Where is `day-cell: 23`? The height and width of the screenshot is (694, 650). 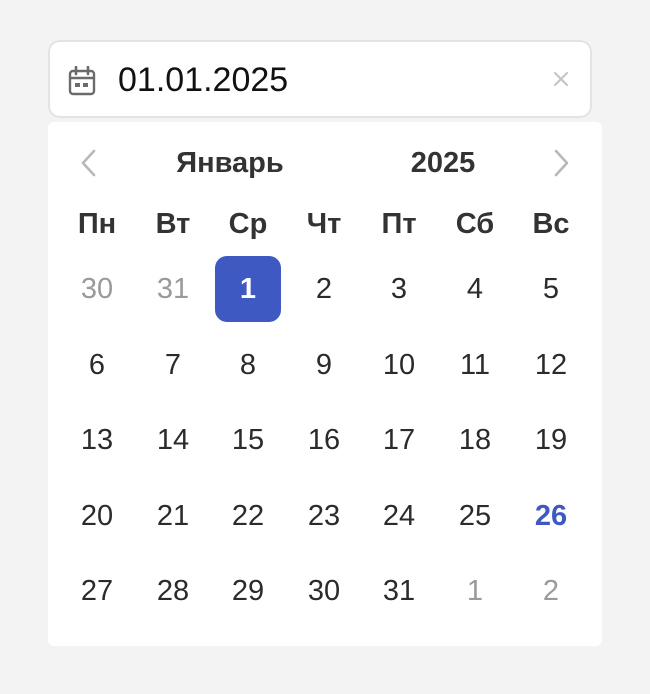
day-cell: 23 is located at coordinates (324, 516).